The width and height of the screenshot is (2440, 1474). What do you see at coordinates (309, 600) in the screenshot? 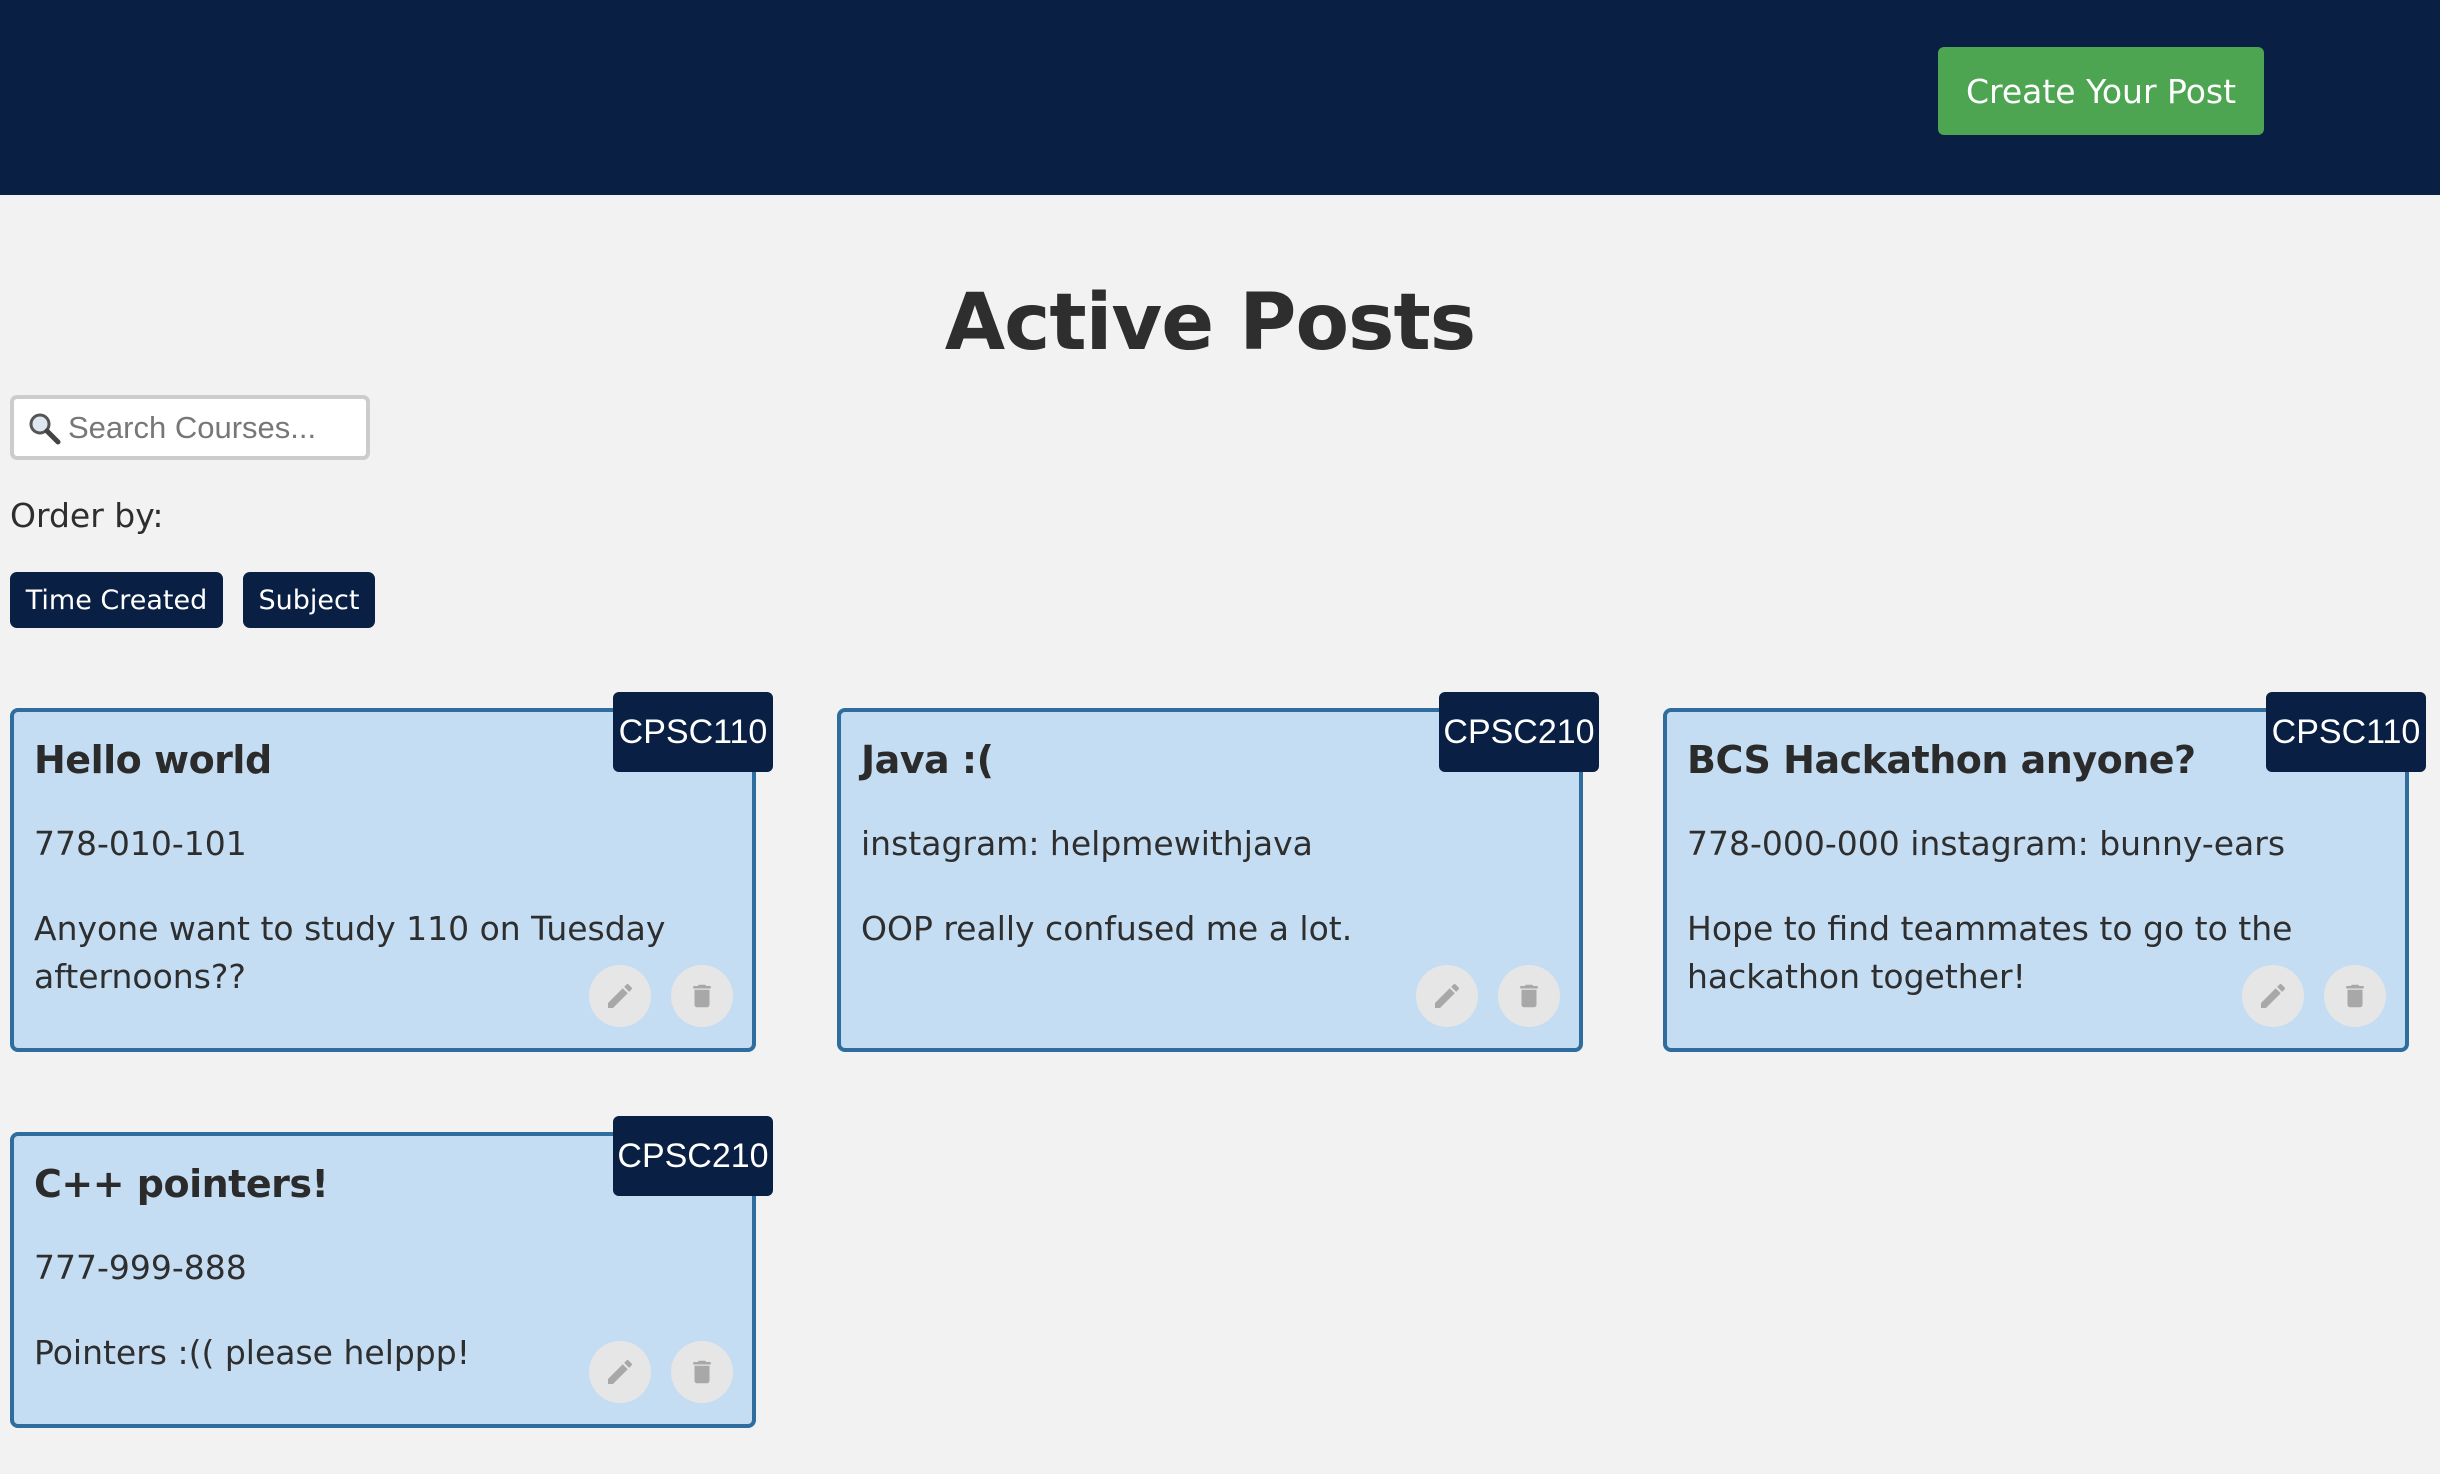
I see `sort-subject-button: Subject` at bounding box center [309, 600].